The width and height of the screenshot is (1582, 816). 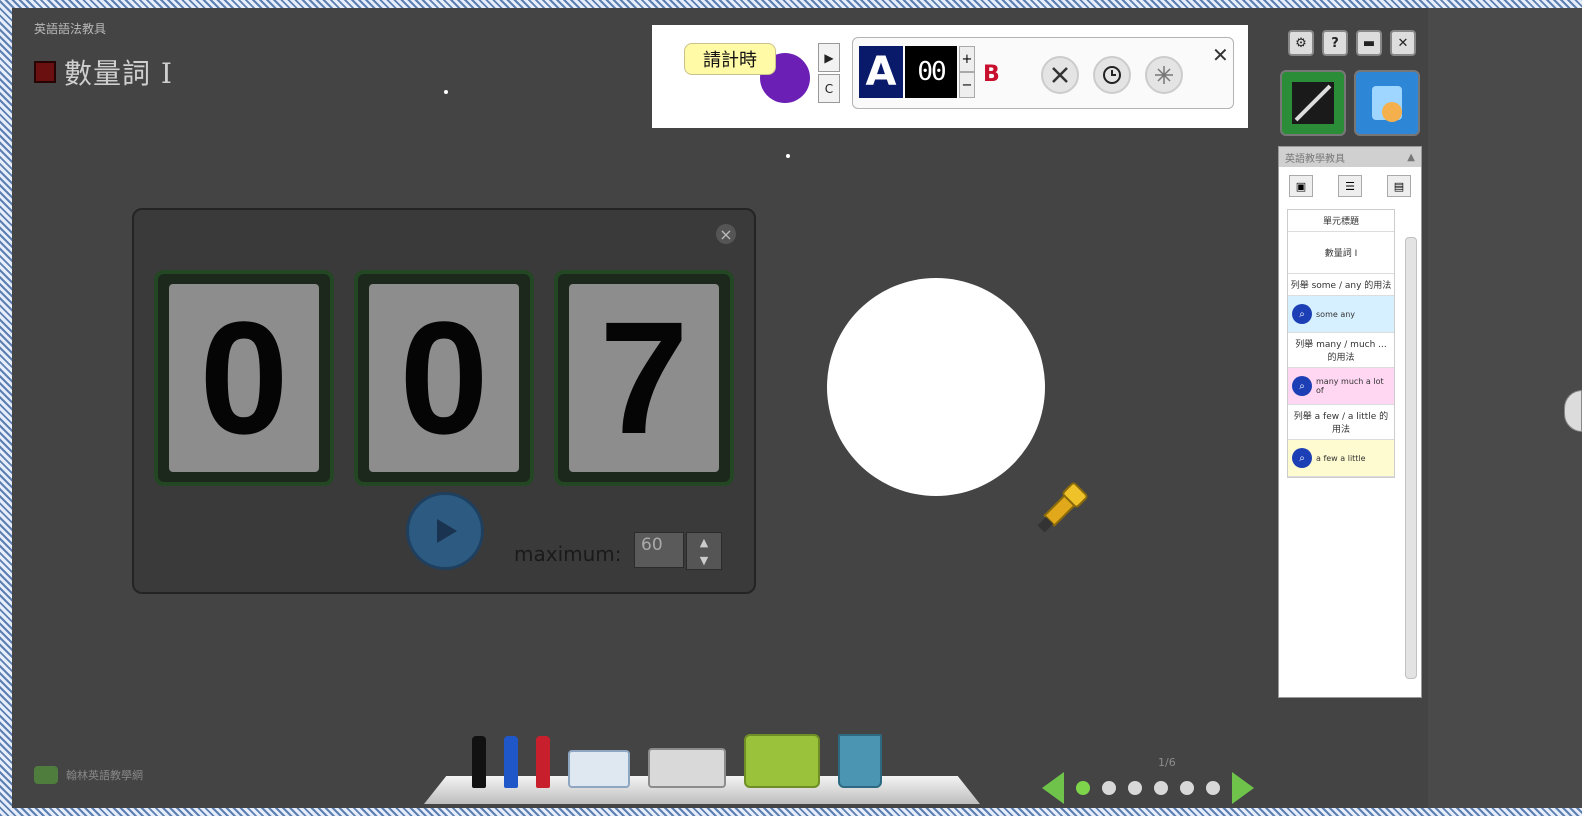 I want to click on list-item: 列舉 some / any 的用法, so click(x=1341, y=285).